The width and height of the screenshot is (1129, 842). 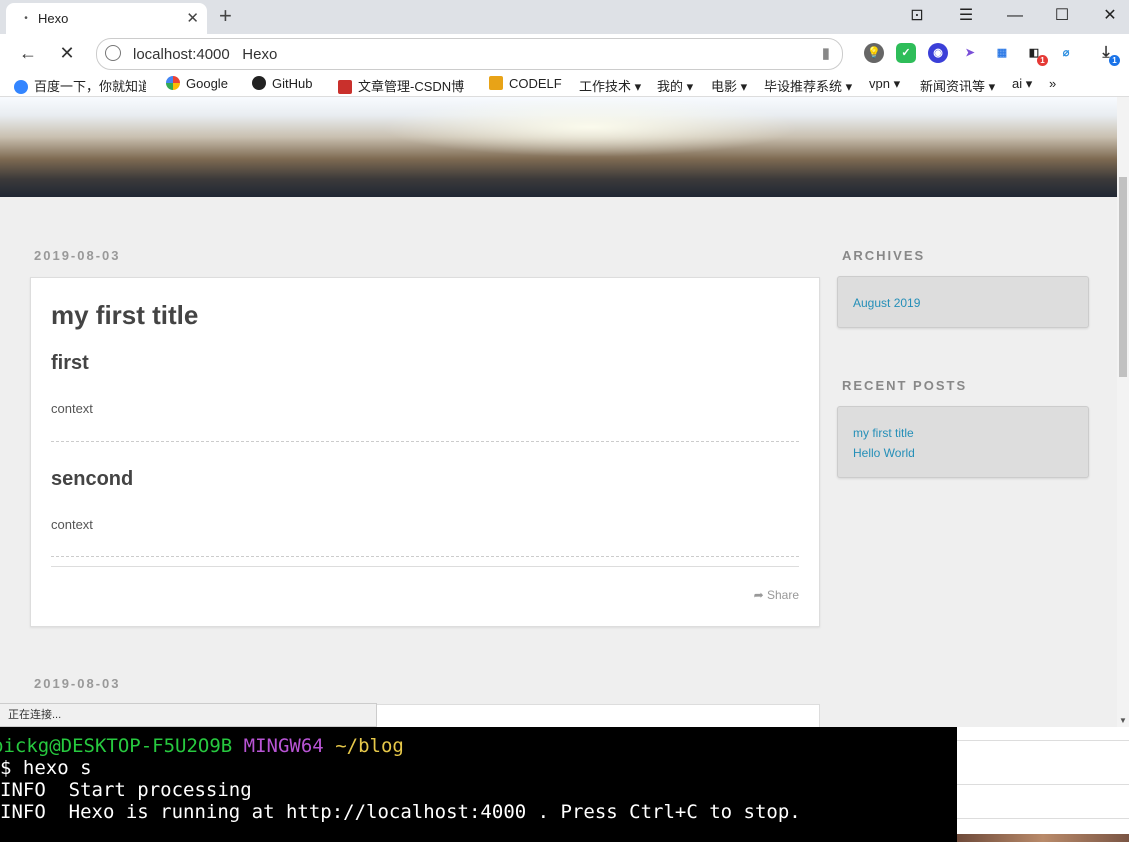 What do you see at coordinates (1052, 83) in the screenshot?
I see `bookmarks-overflow-icon: »` at bounding box center [1052, 83].